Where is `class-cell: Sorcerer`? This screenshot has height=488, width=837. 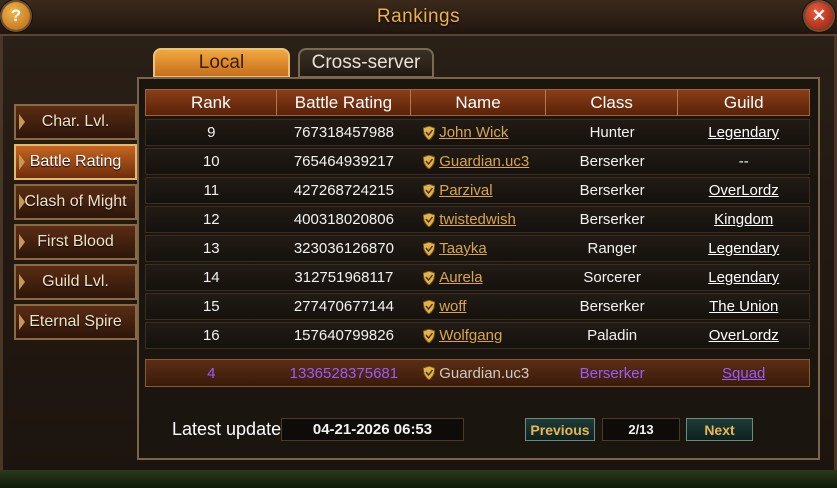
class-cell: Sorcerer is located at coordinates (612, 277).